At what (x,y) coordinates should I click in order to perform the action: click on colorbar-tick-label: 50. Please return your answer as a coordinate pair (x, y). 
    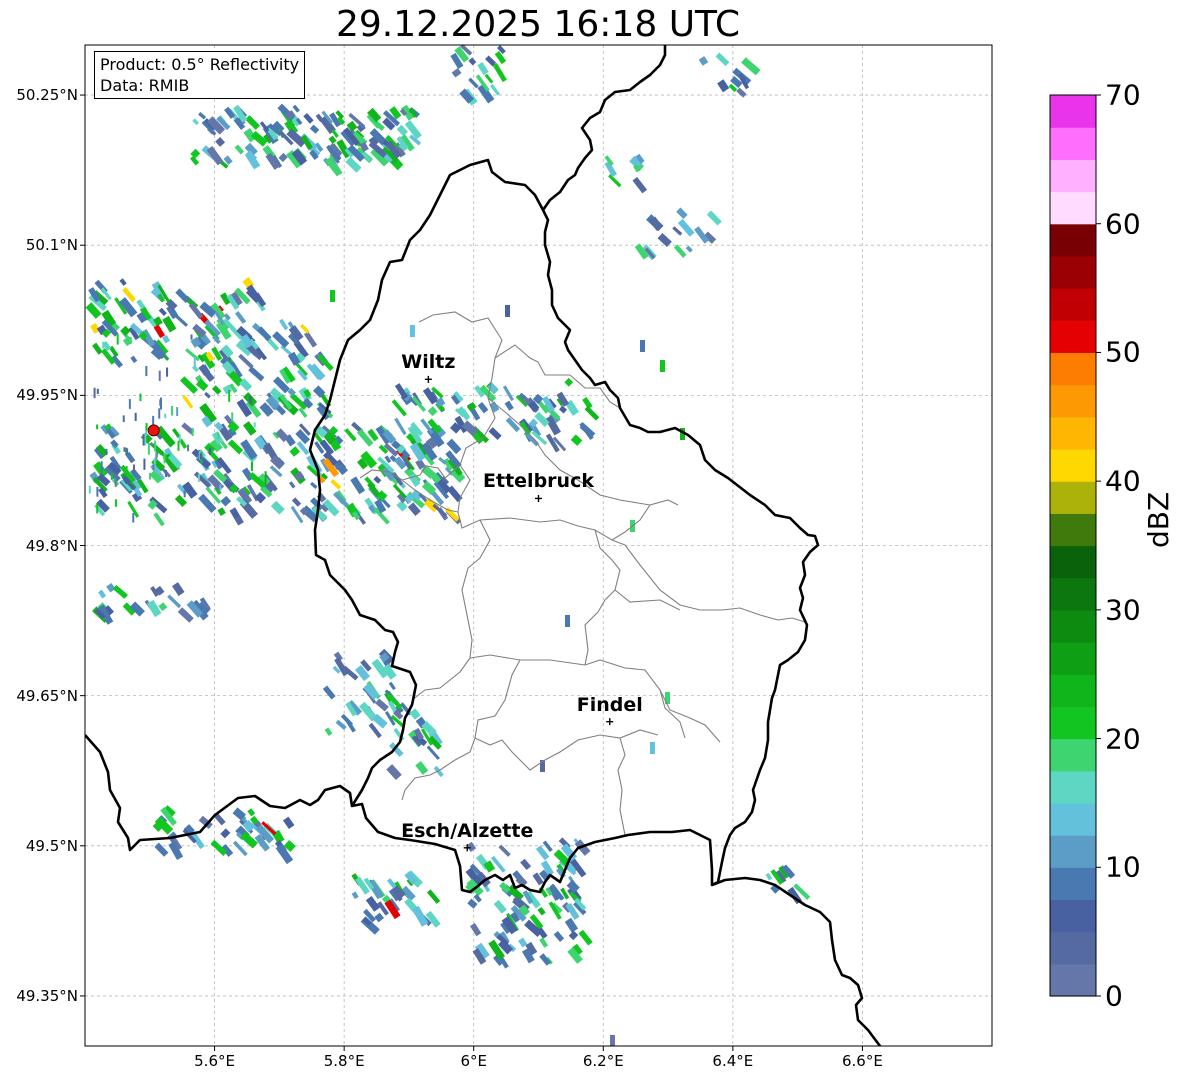
    Looking at the image, I should click on (1123, 352).